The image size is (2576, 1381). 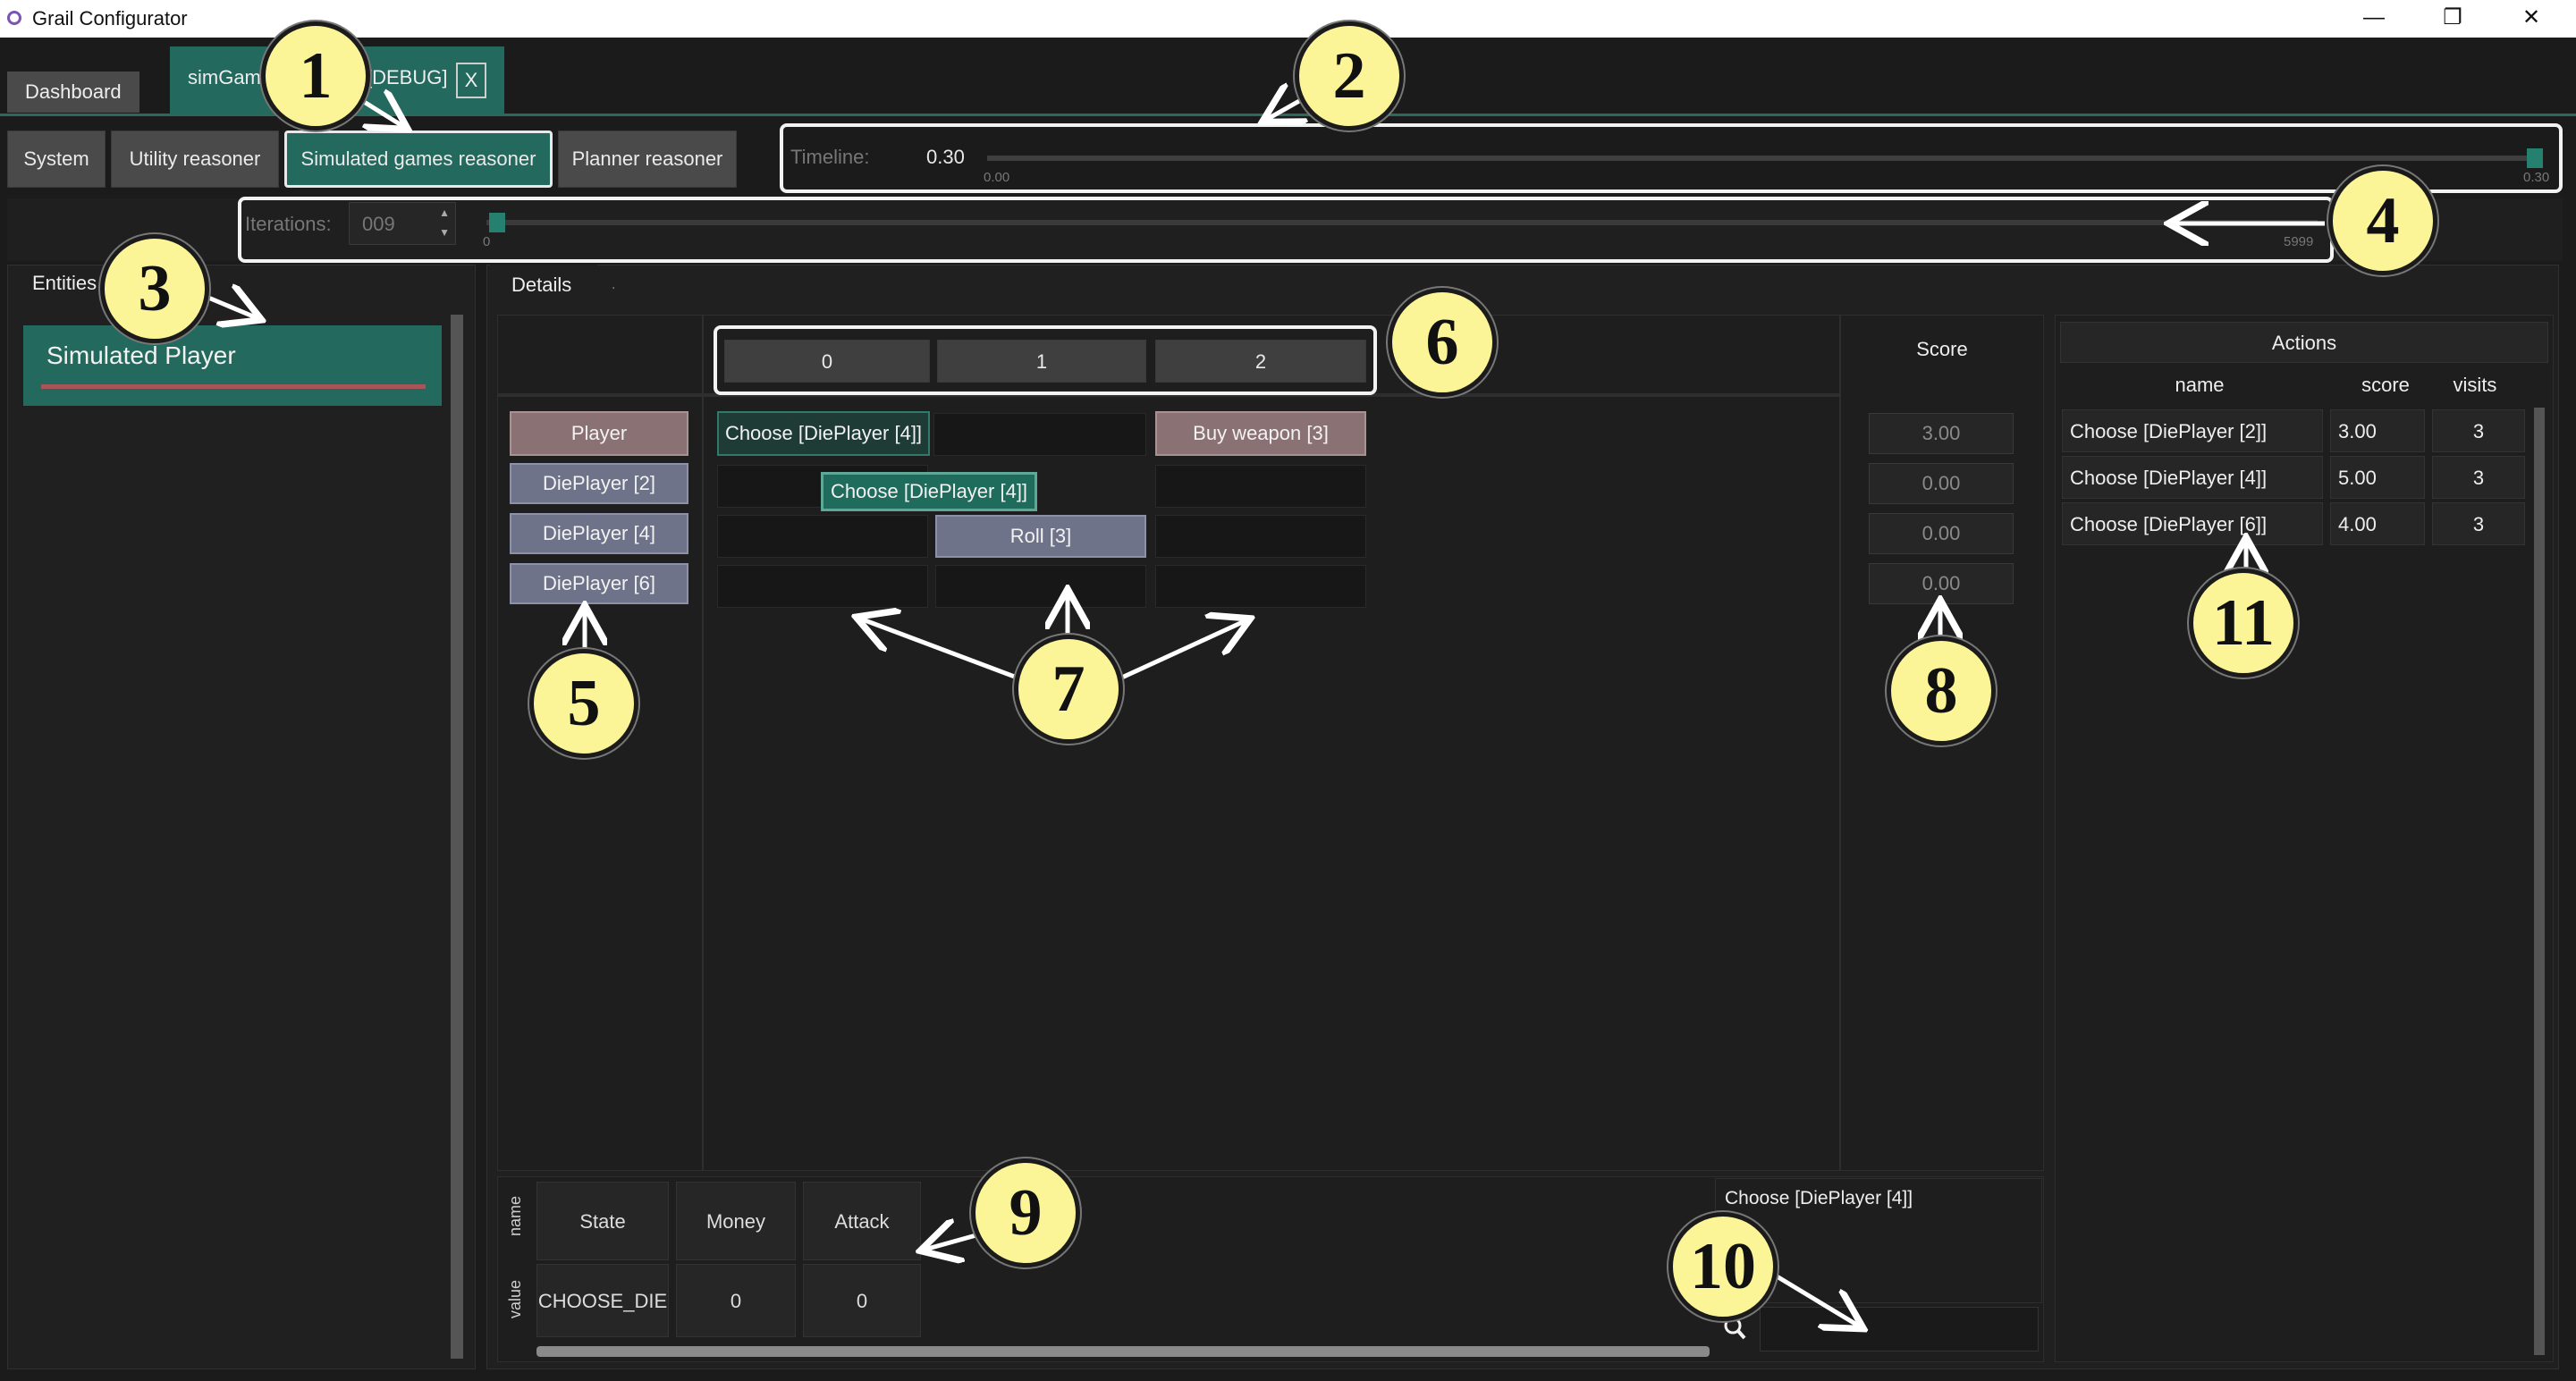 What do you see at coordinates (315, 76) in the screenshot?
I see `callout-1: 1` at bounding box center [315, 76].